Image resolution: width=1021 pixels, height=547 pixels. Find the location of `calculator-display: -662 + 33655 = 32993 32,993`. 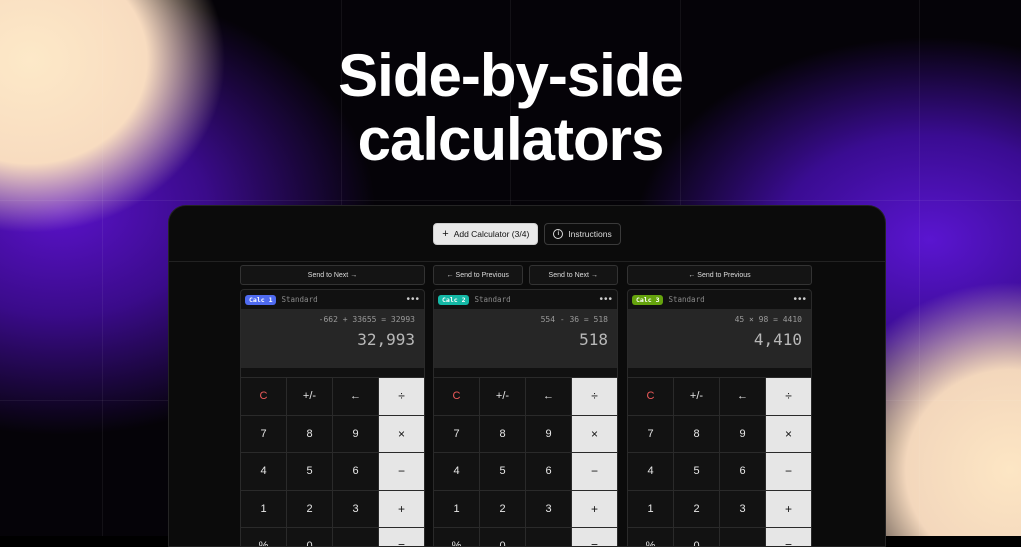

calculator-display: -662 + 33655 = 32993 32,993 is located at coordinates (332, 338).